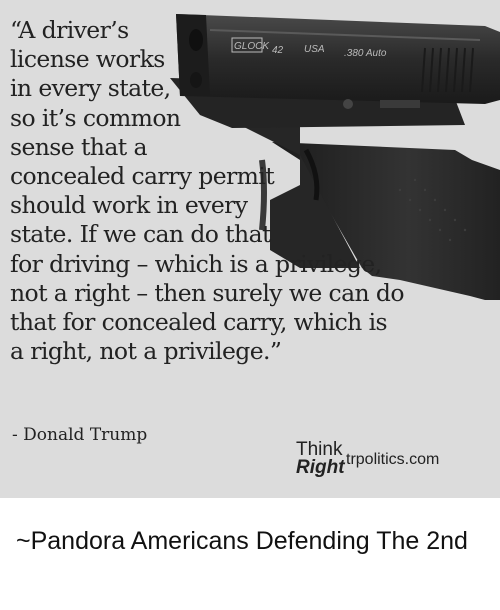 The width and height of the screenshot is (500, 610). Describe the element at coordinates (393, 459) in the screenshot. I see `website-url: trpolitics.com` at that location.